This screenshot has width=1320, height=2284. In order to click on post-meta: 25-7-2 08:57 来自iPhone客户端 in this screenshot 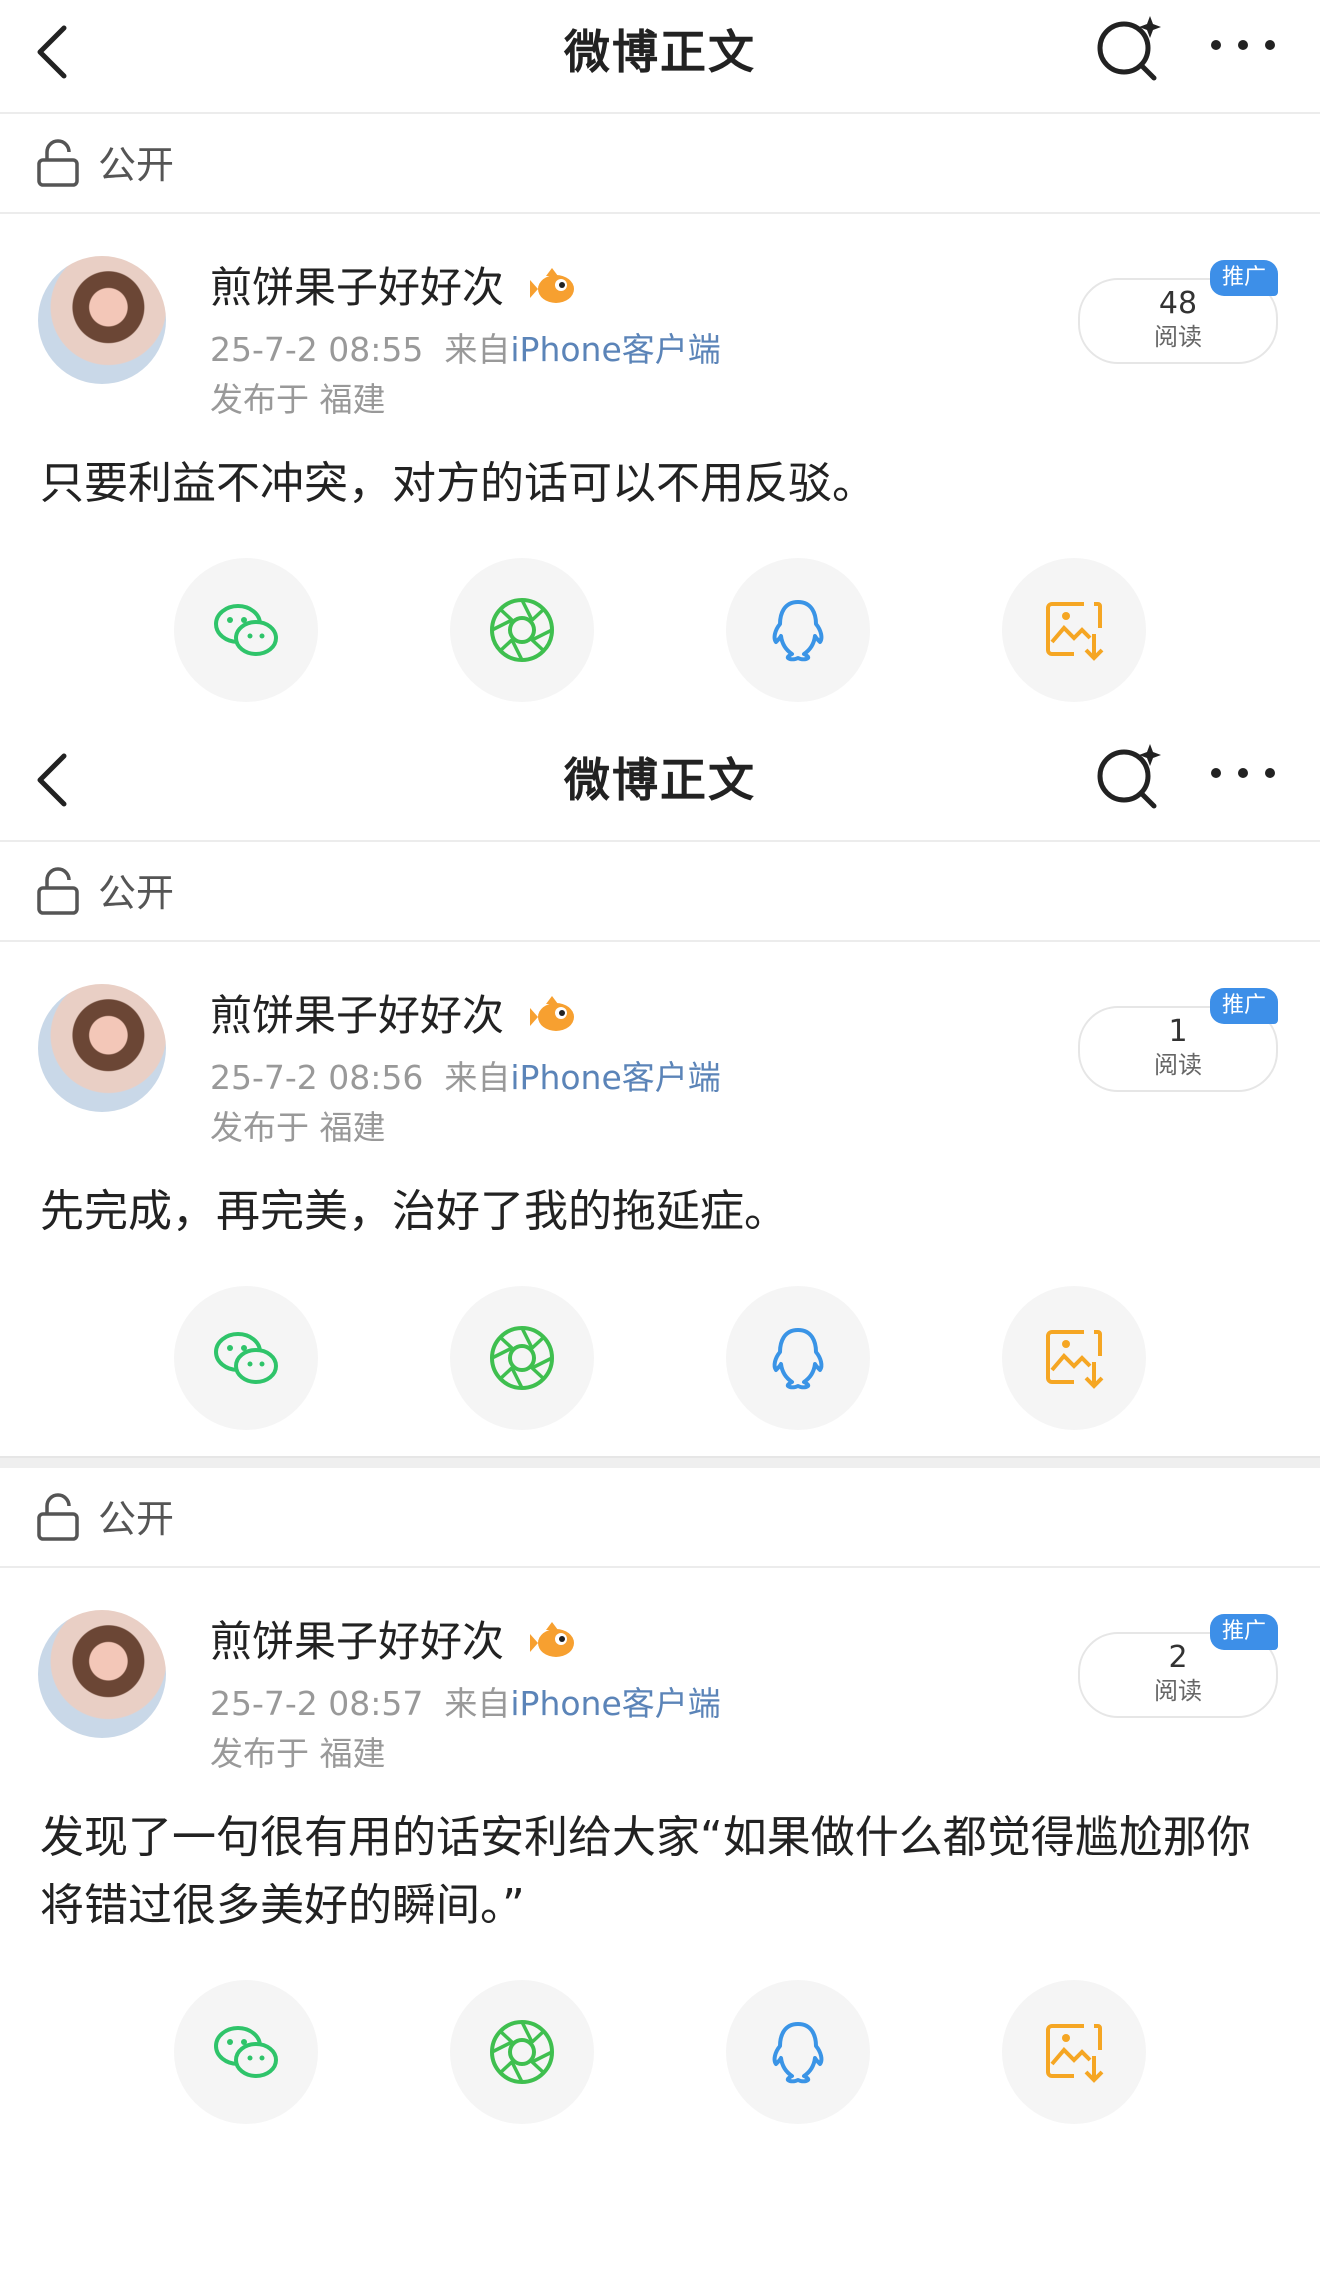, I will do `click(465, 1704)`.